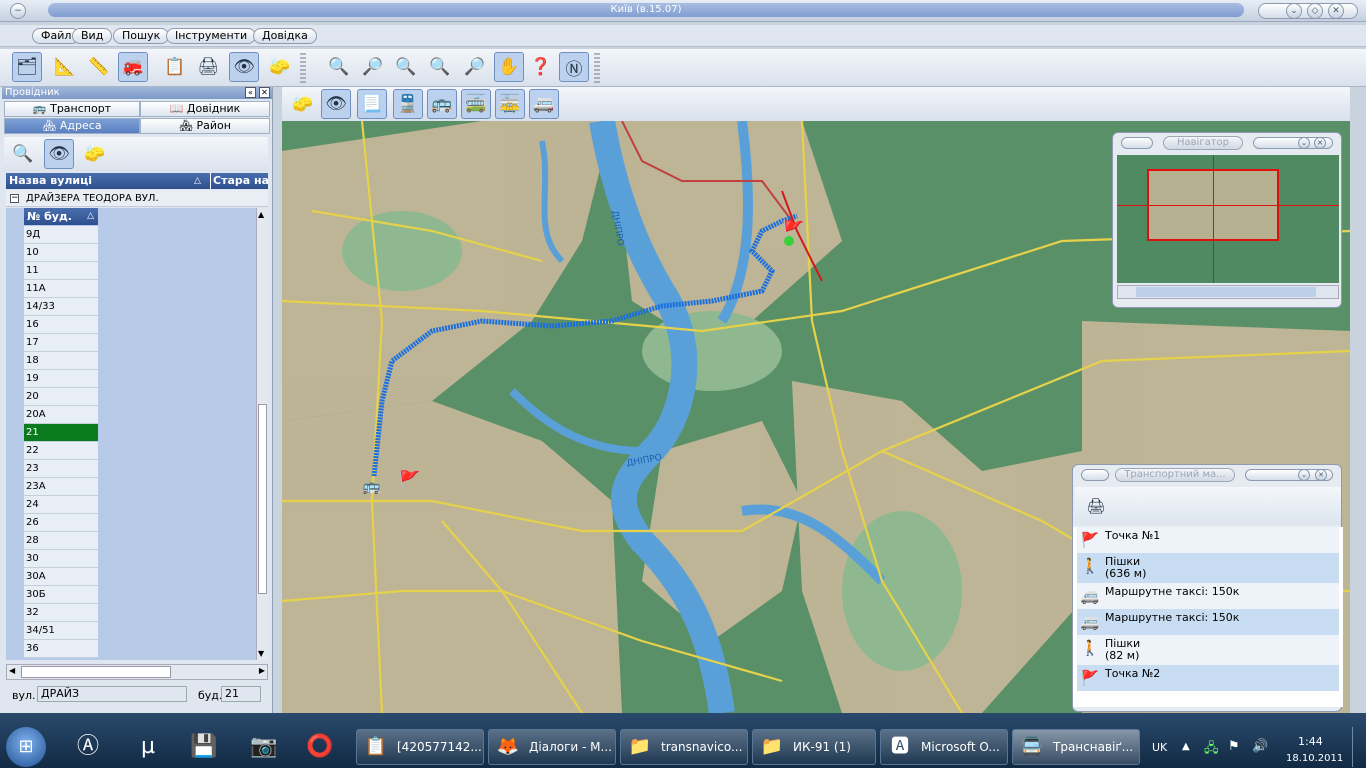 Image resolution: width=1366 pixels, height=768 pixels. What do you see at coordinates (1234, 746) in the screenshot?
I see `flag-tray-icon: ⚑` at bounding box center [1234, 746].